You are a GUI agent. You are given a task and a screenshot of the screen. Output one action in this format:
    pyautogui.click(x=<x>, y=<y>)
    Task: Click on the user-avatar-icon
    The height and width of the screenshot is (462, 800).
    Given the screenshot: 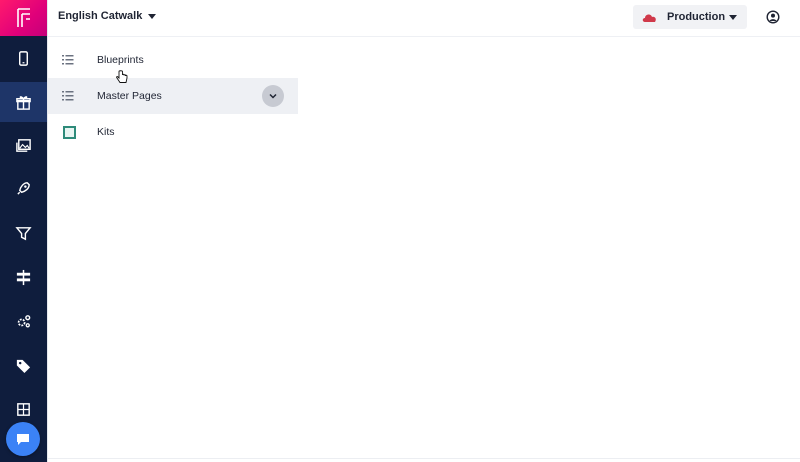 What is the action you would take?
    pyautogui.click(x=773, y=17)
    